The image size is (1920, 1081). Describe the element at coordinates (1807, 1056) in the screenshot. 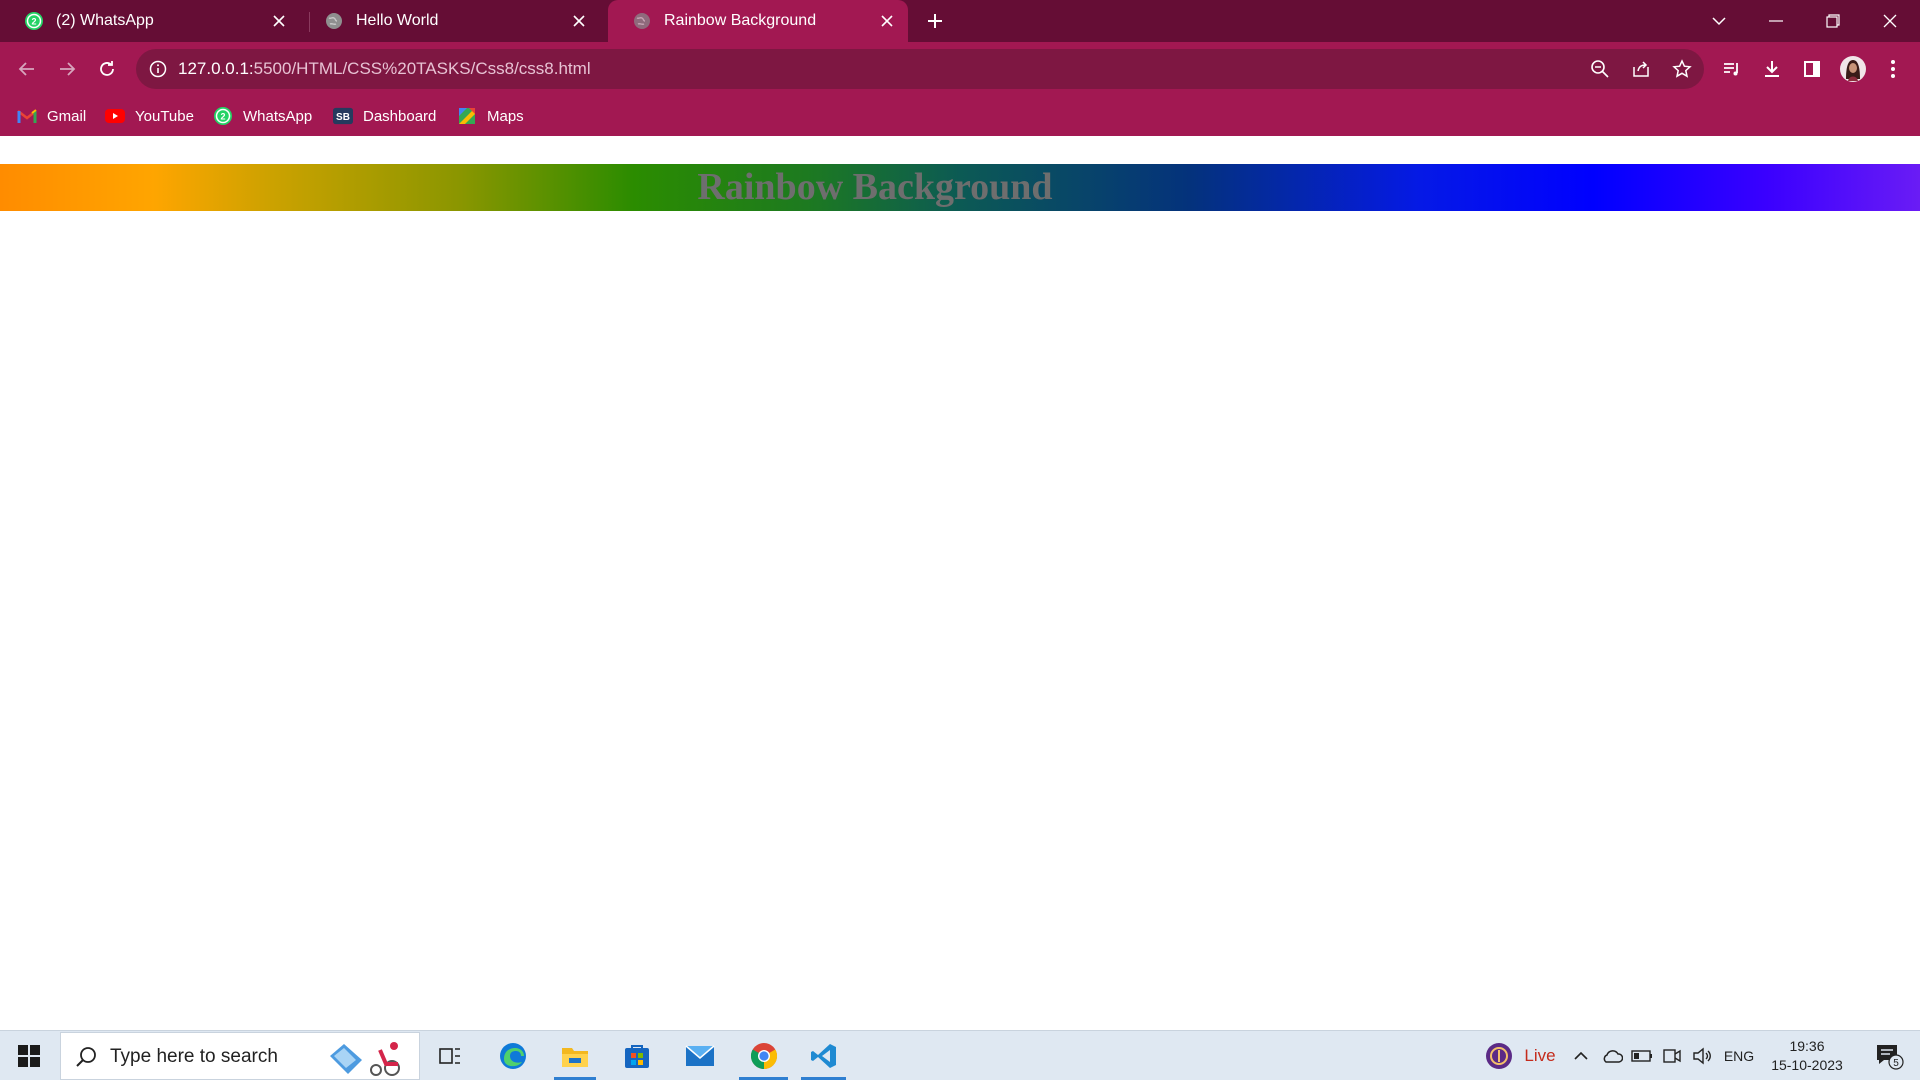

I see `clock: 19:36 15-10-2023` at that location.